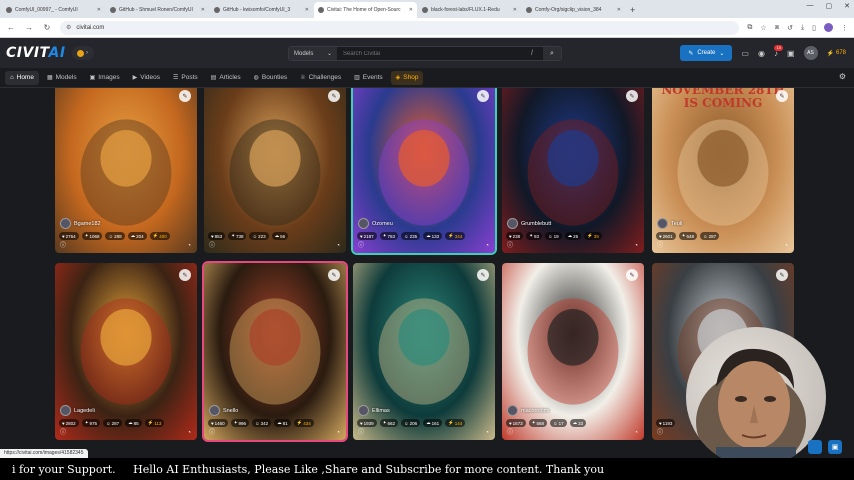 The image size is (854, 480). I want to click on card-author: Ellimas, so click(374, 410).